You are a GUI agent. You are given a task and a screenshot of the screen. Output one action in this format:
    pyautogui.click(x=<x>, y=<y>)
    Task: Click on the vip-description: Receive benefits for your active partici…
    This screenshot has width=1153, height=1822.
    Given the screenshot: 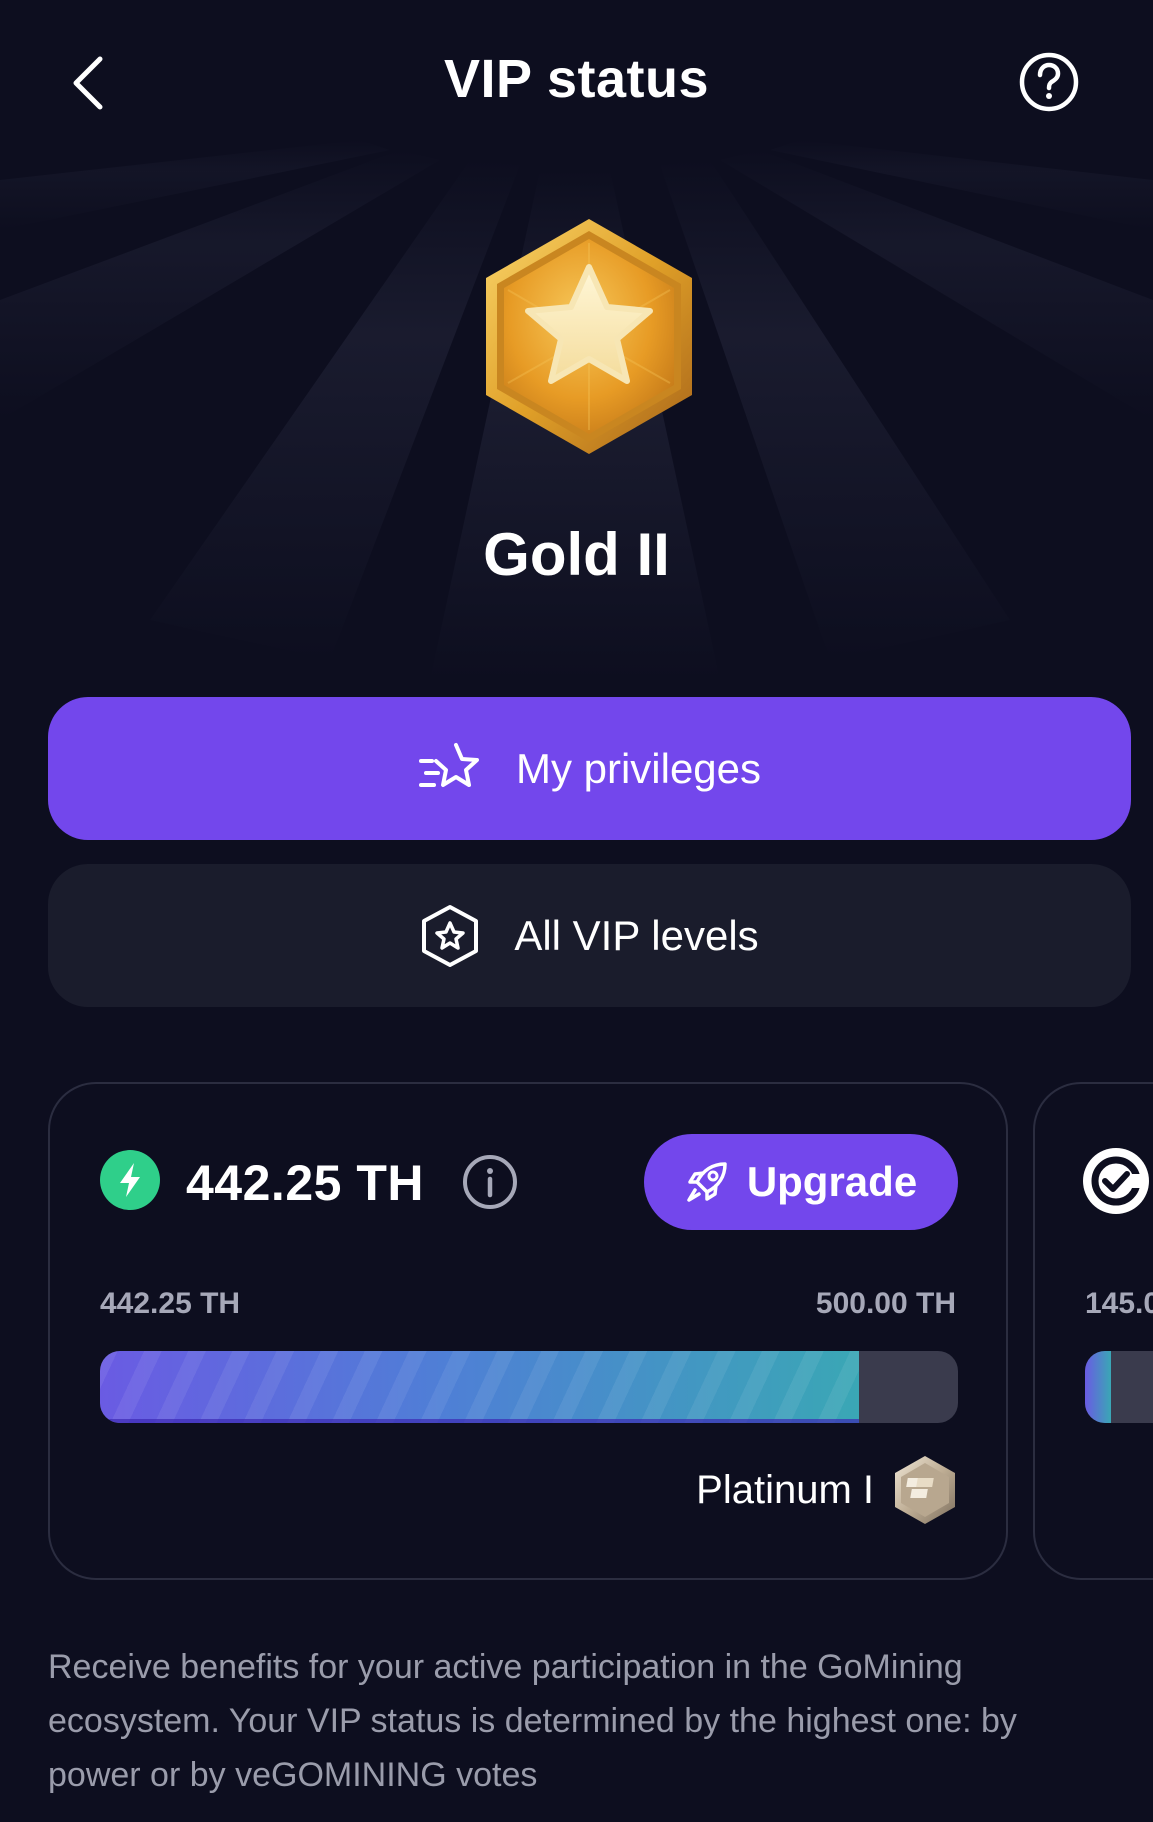 What is the action you would take?
    pyautogui.click(x=532, y=1721)
    